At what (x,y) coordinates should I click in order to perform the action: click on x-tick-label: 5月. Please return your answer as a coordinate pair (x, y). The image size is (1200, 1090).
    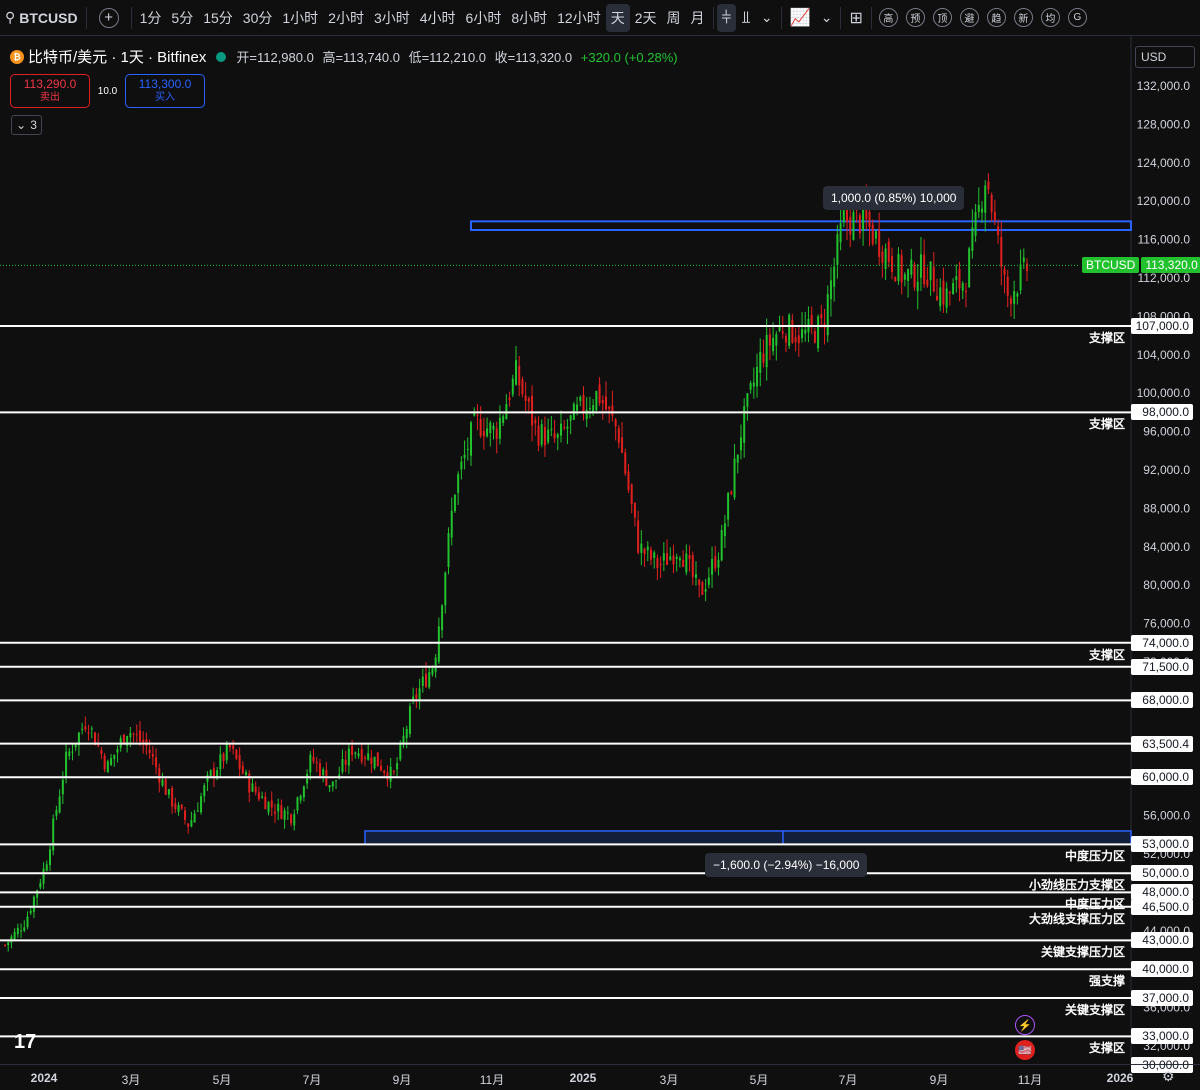
    Looking at the image, I should click on (222, 1080).